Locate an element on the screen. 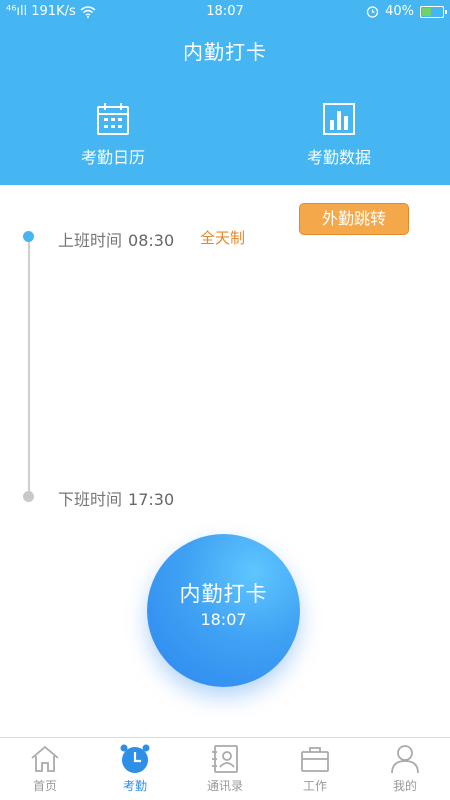 This screenshot has width=450, height=800. nav-home: 首页 is located at coordinates (45, 768).